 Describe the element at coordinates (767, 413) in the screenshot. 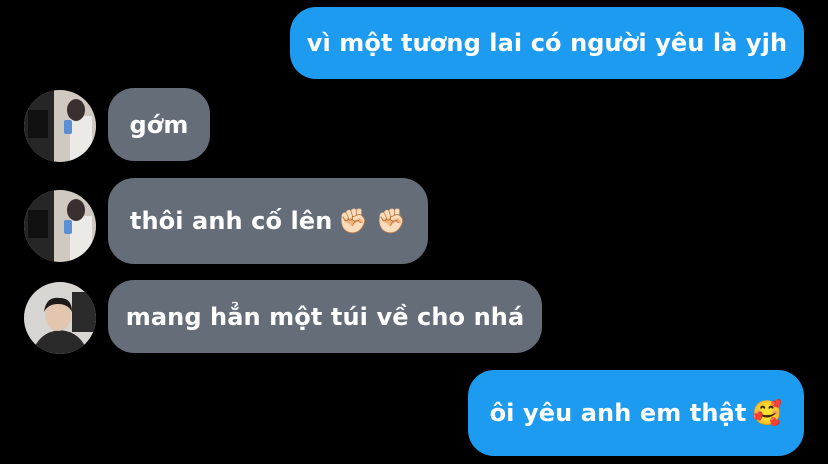

I see `smiling-face-with-hearts-icon: 🥰` at that location.